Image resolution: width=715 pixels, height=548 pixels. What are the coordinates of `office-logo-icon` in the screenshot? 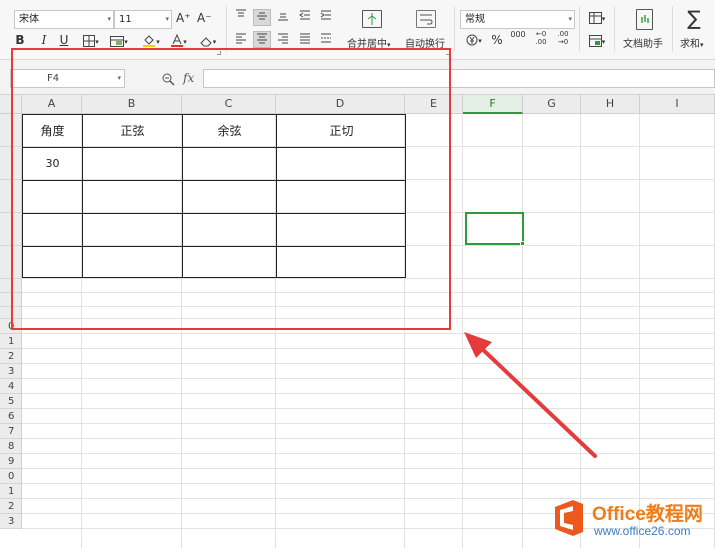 It's located at (569, 518).